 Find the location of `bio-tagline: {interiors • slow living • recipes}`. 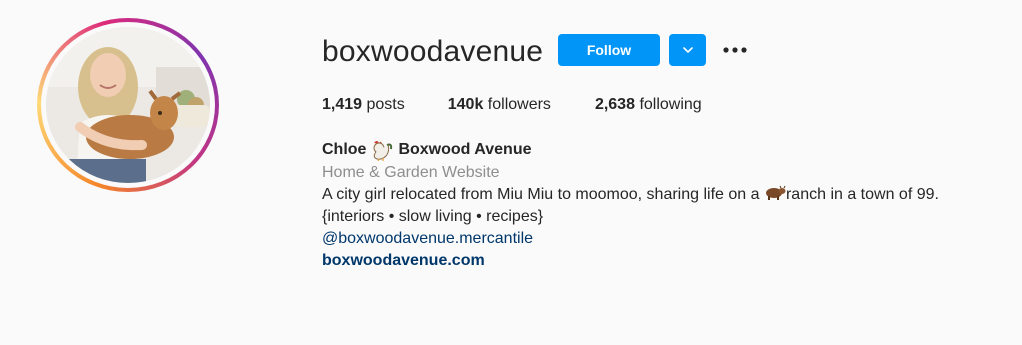

bio-tagline: {interiors • slow living • recipes} is located at coordinates (433, 216).